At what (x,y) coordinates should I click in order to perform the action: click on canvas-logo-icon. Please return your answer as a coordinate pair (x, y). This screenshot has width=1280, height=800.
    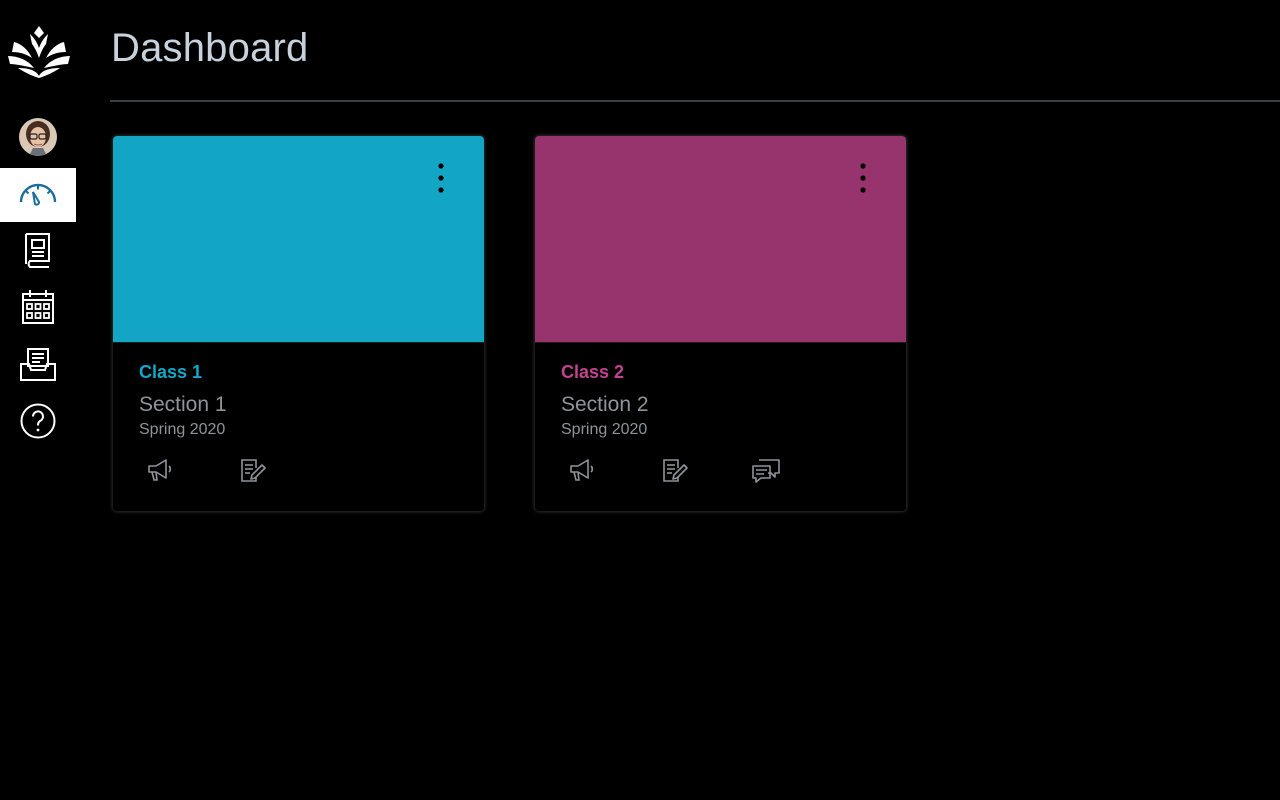
    Looking at the image, I should click on (39, 52).